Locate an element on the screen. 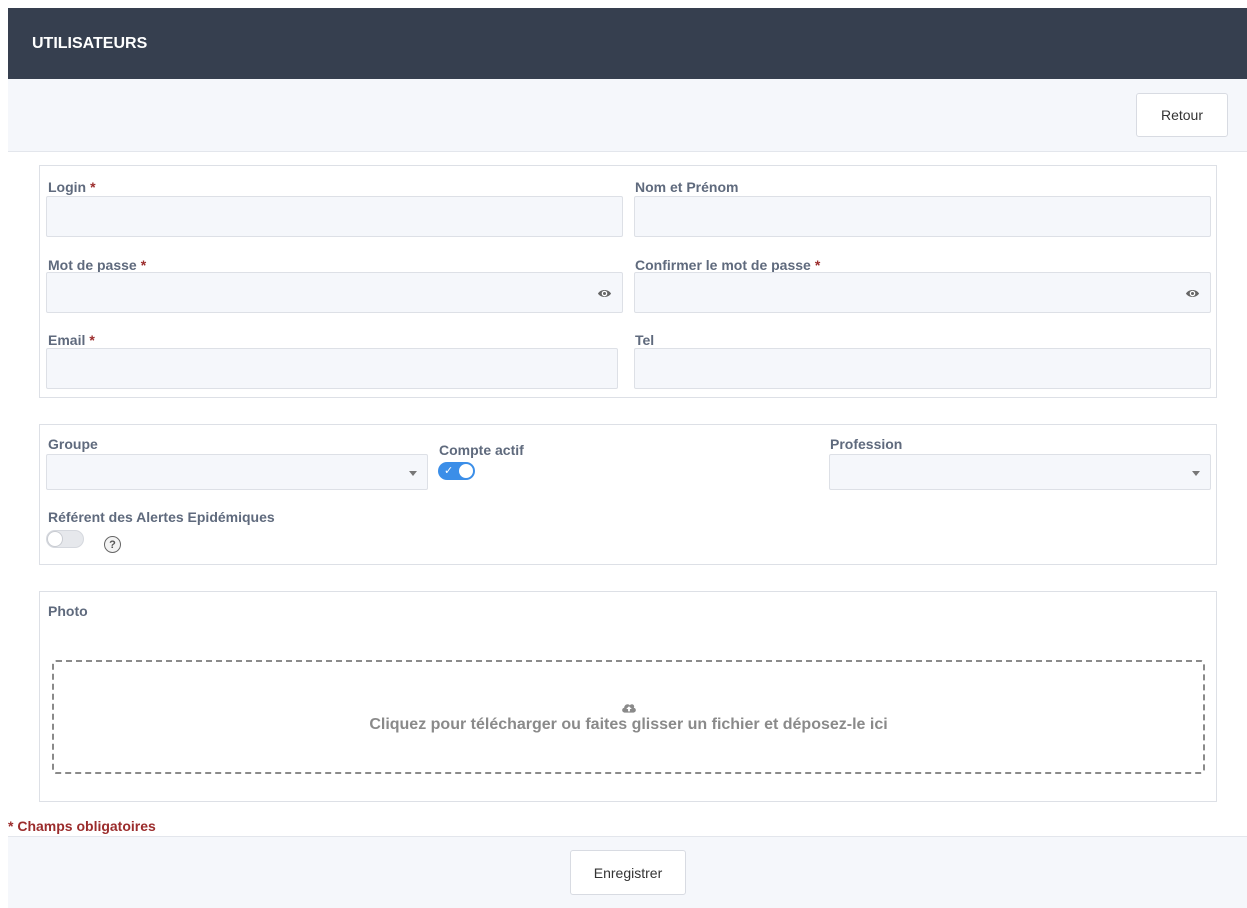 This screenshot has height=908, width=1247. tel-input is located at coordinates (922, 368).